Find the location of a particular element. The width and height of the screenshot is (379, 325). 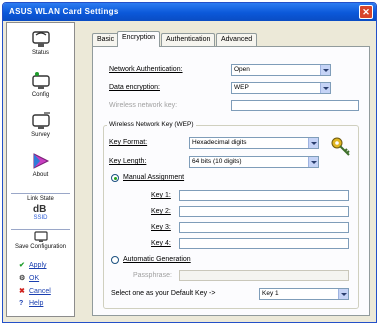

passphrase-label: Passphrase: is located at coordinates (152, 275).